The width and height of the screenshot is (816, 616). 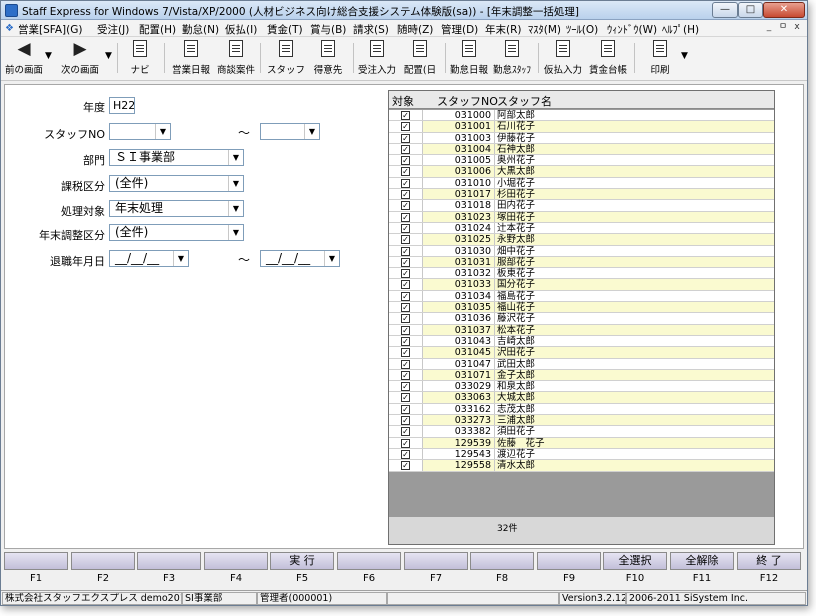 What do you see at coordinates (581, 387) in the screenshot?
I see `table-row: ✓ 033029 和泉太郎` at bounding box center [581, 387].